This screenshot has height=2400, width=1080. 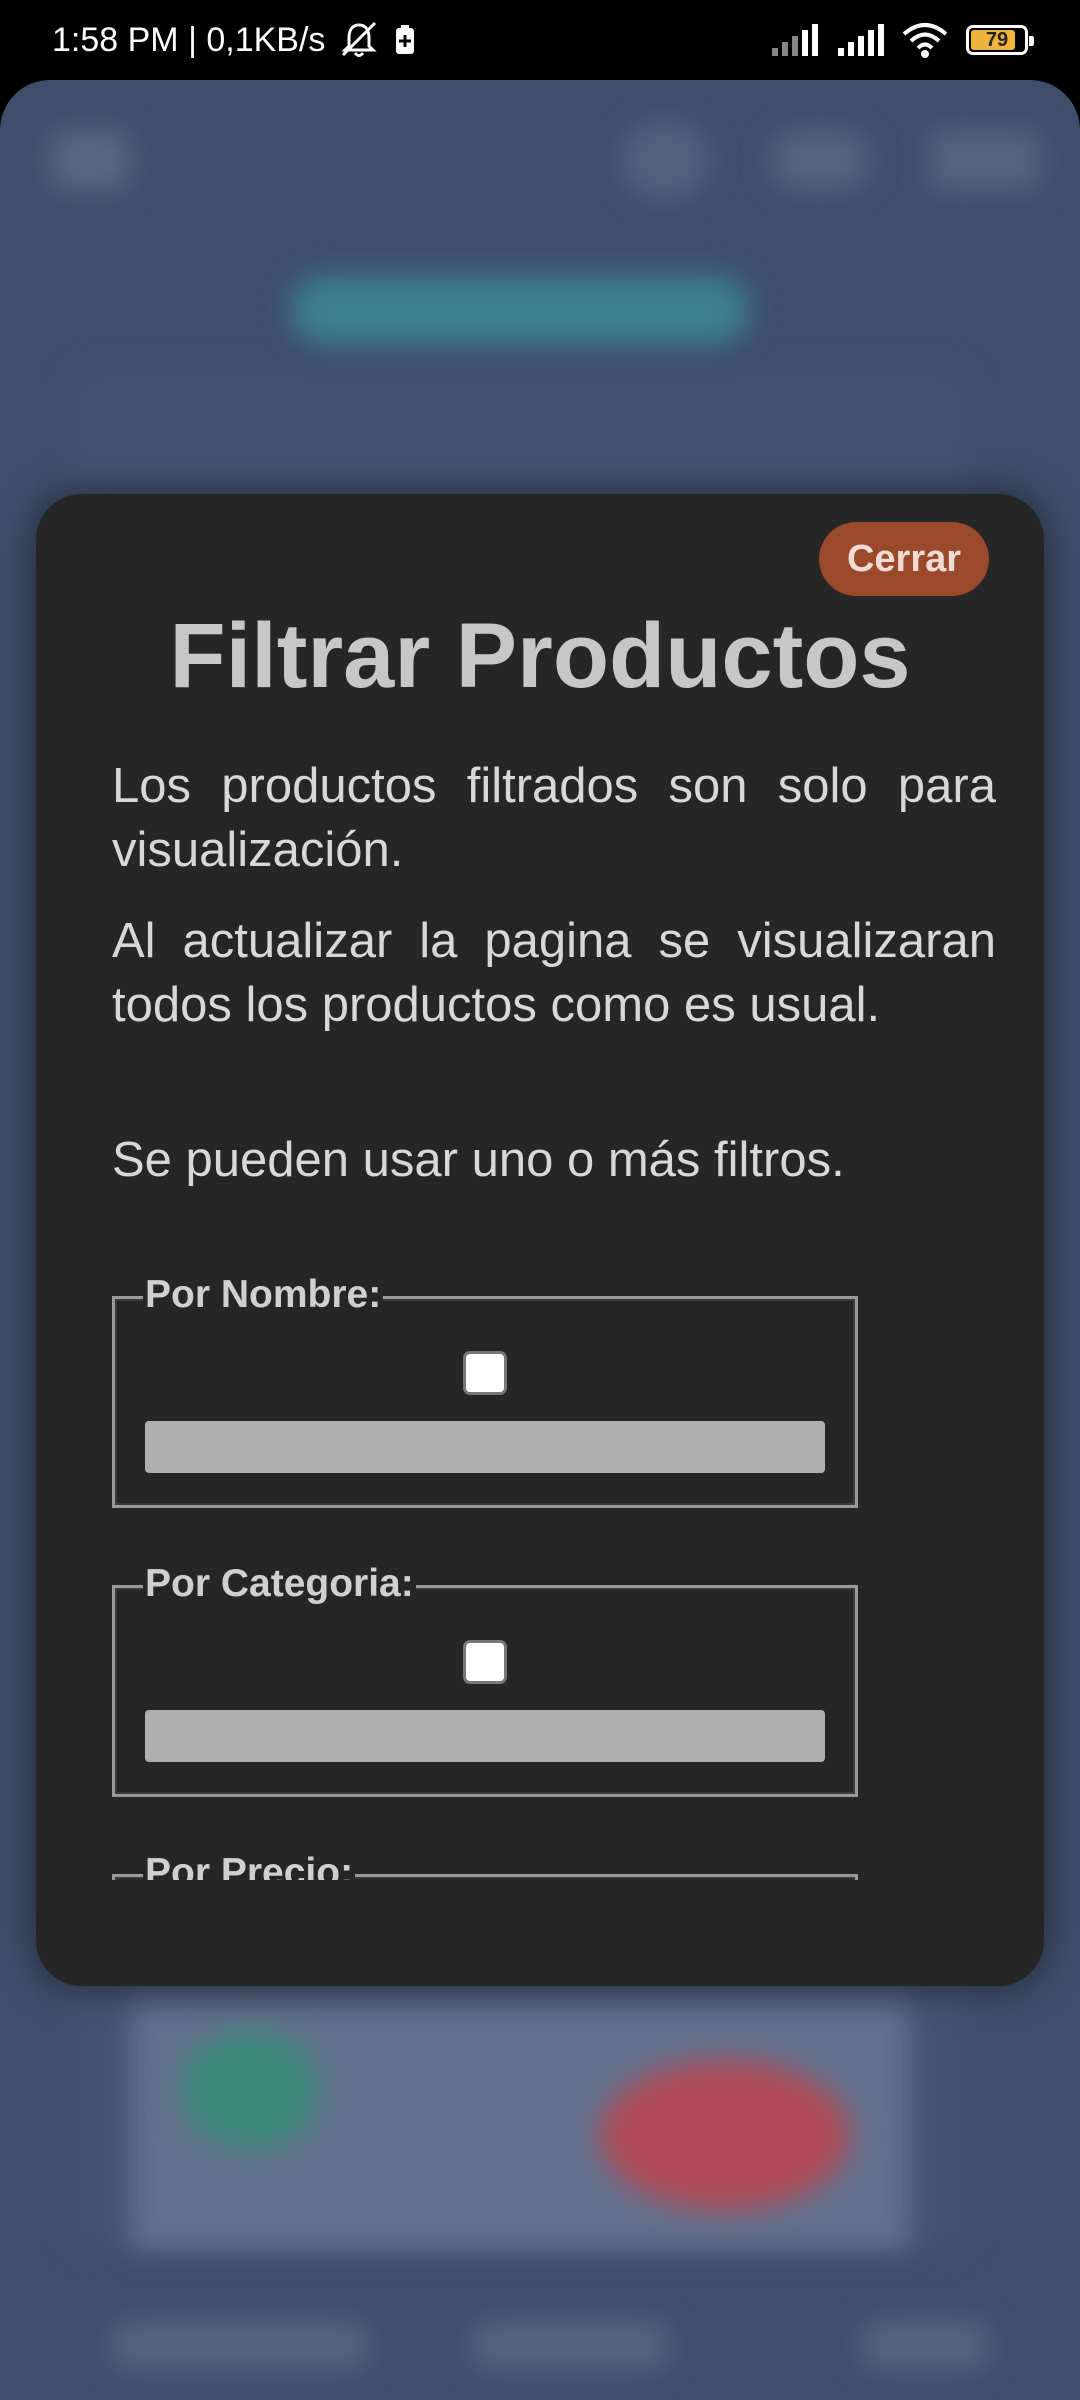 I want to click on mute-bell-icon, so click(x=359, y=39).